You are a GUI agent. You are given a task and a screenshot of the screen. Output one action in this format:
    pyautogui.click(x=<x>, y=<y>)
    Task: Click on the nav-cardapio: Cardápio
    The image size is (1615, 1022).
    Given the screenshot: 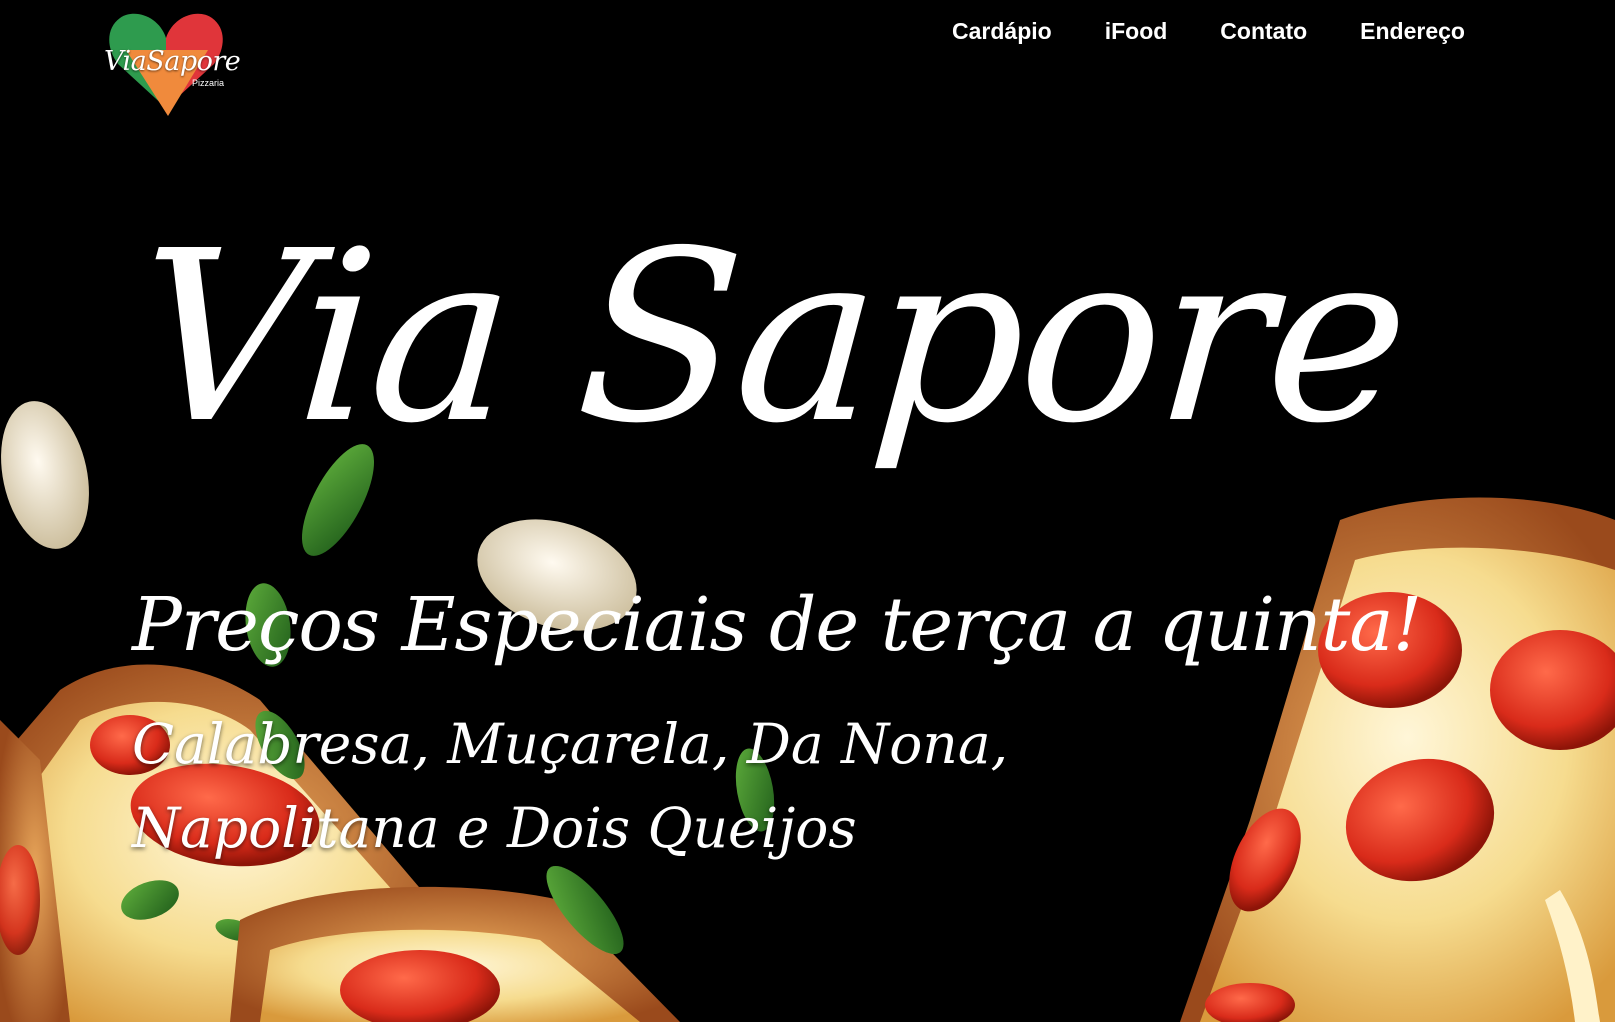 What is the action you would take?
    pyautogui.click(x=1002, y=31)
    